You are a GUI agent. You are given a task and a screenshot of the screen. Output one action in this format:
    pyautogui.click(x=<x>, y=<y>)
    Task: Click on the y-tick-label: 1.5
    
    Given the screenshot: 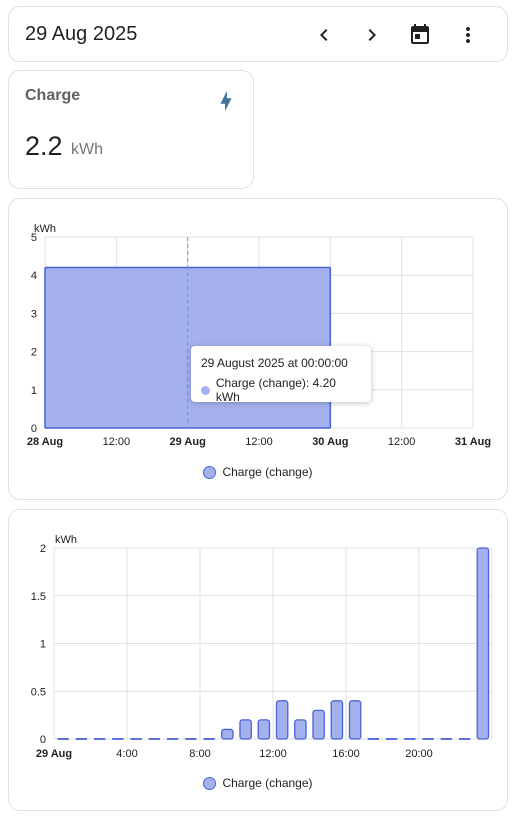 What is the action you would take?
    pyautogui.click(x=38, y=597)
    